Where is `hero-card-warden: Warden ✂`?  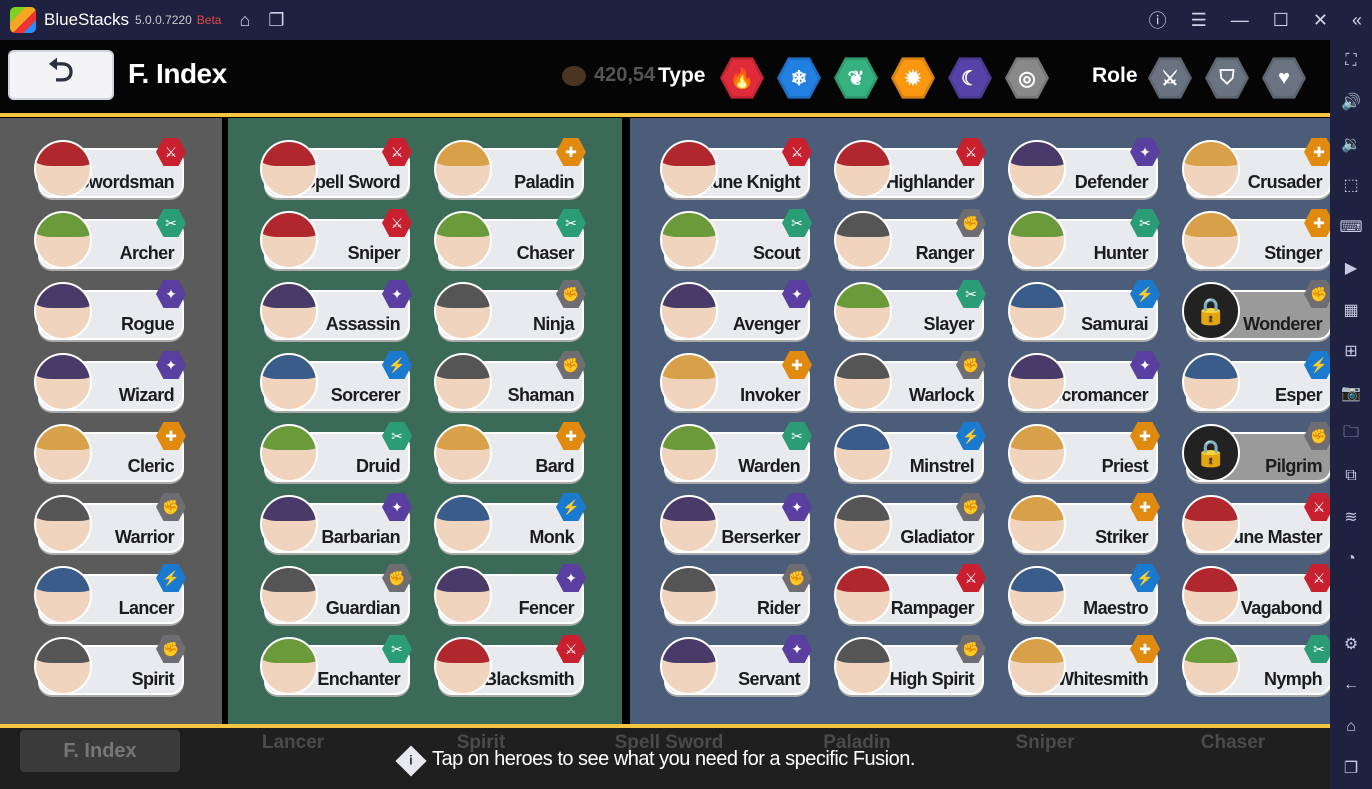 hero-card-warden: Warden ✂ is located at coordinates (736, 453).